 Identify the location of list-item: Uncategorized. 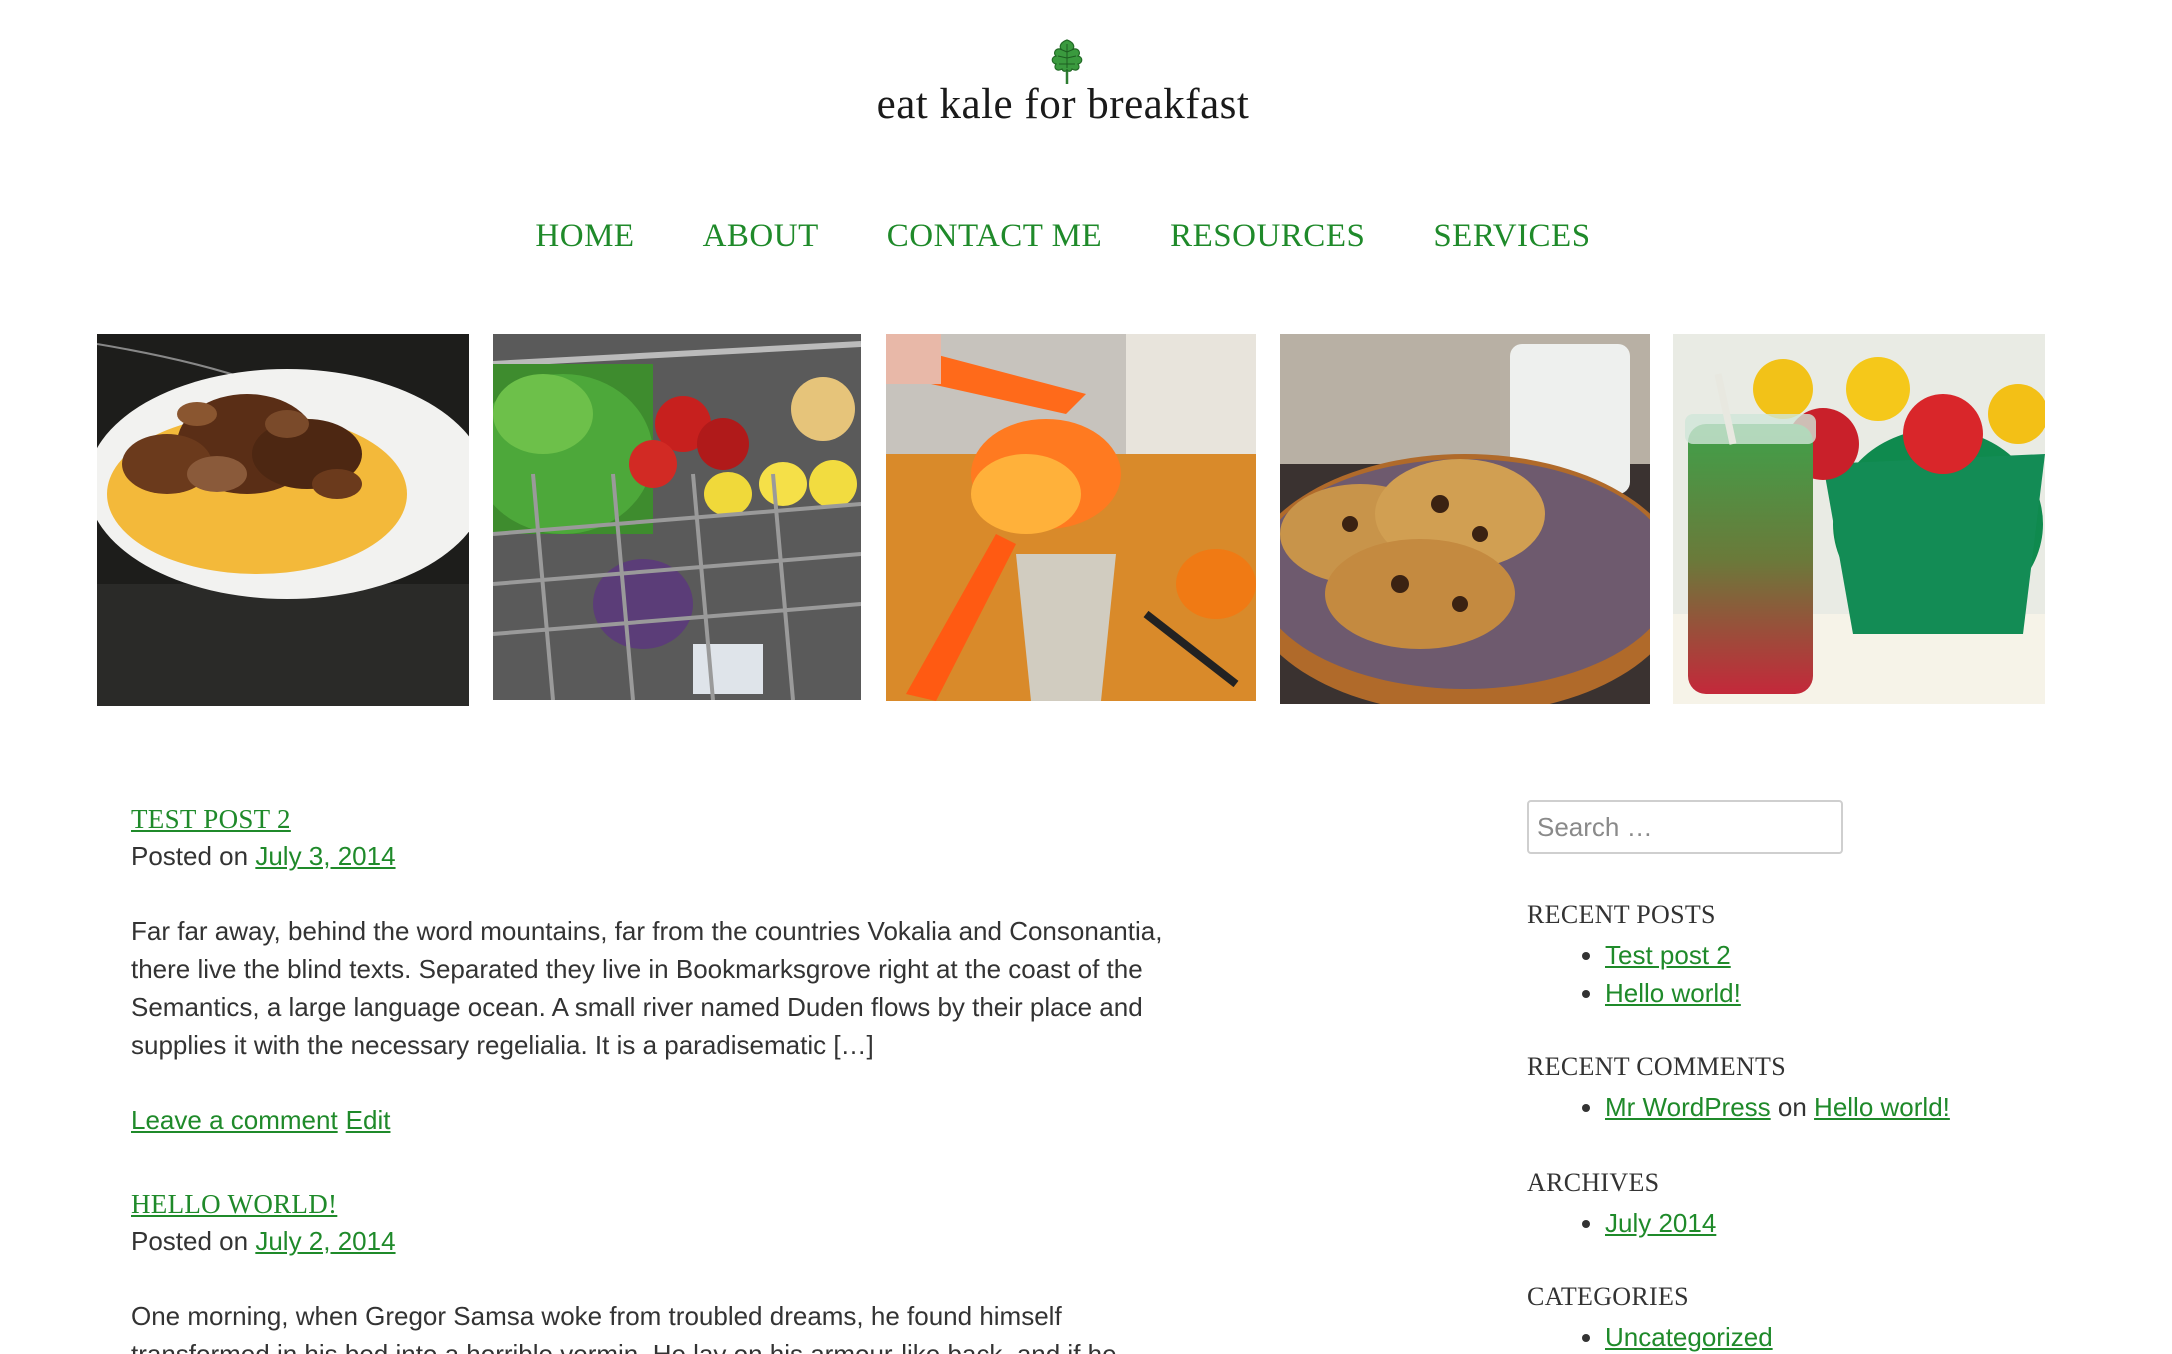
(1866, 1336).